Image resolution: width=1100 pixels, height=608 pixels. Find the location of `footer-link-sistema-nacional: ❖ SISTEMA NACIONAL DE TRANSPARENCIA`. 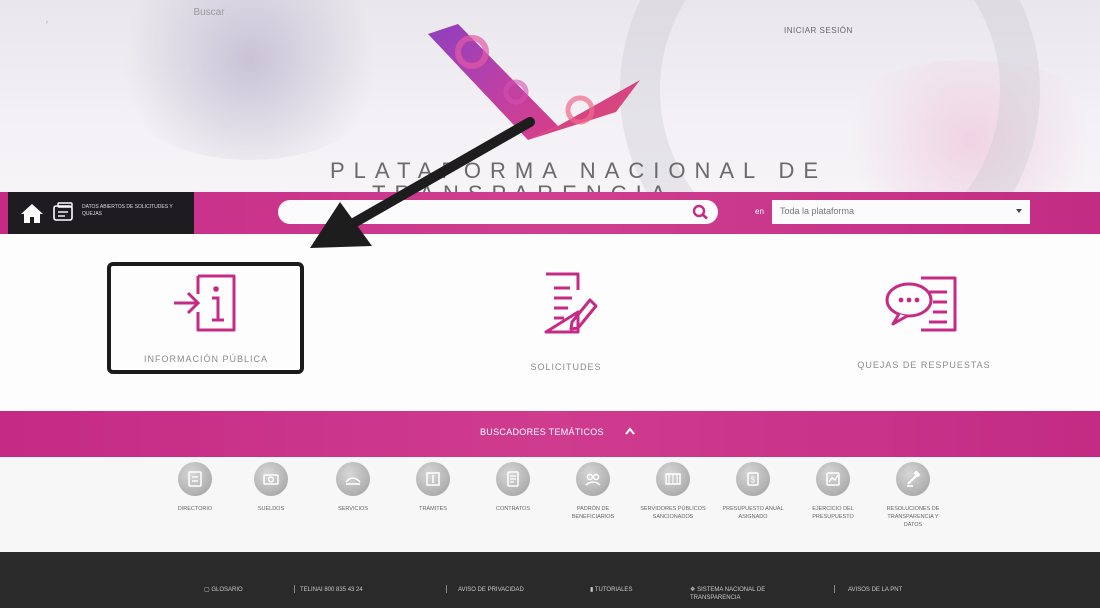

footer-link-sistema-nacional: ❖ SISTEMA NACIONAL DE TRANSPARENCIA is located at coordinates (740, 594).